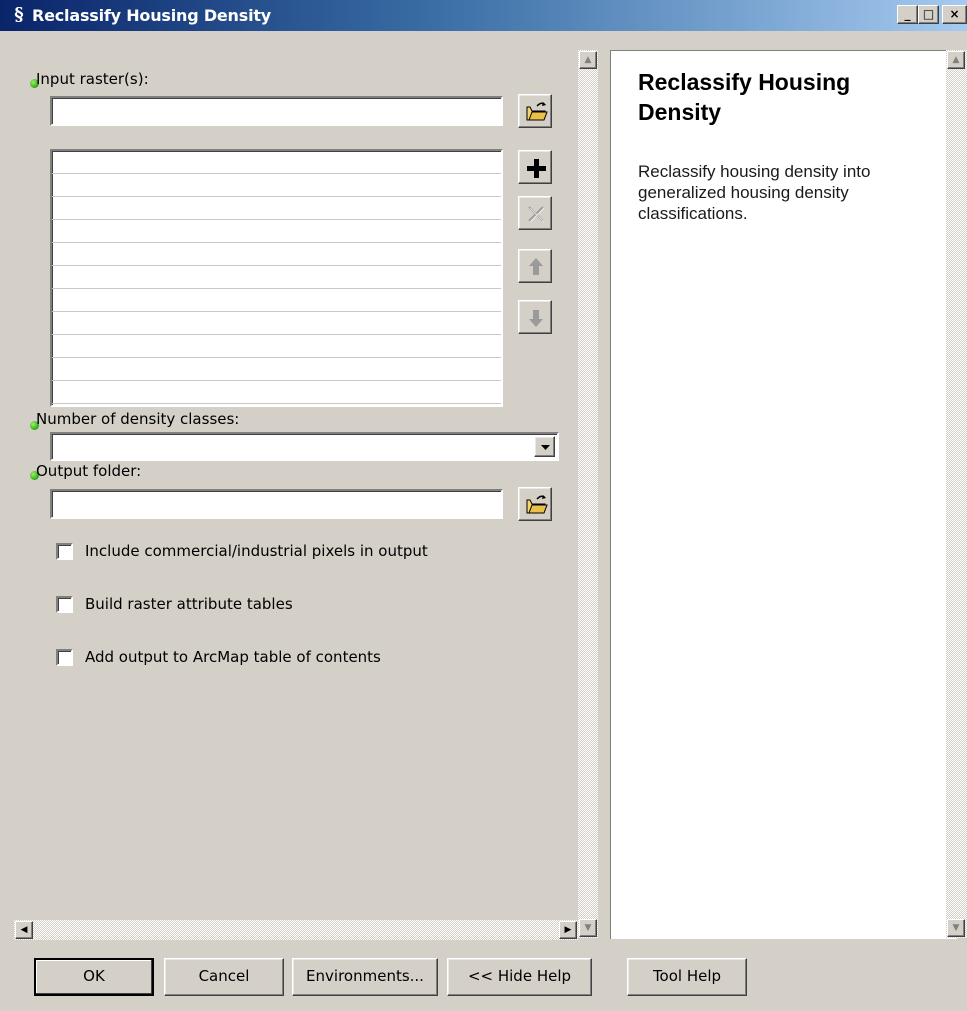  I want to click on add-row-button, so click(535, 167).